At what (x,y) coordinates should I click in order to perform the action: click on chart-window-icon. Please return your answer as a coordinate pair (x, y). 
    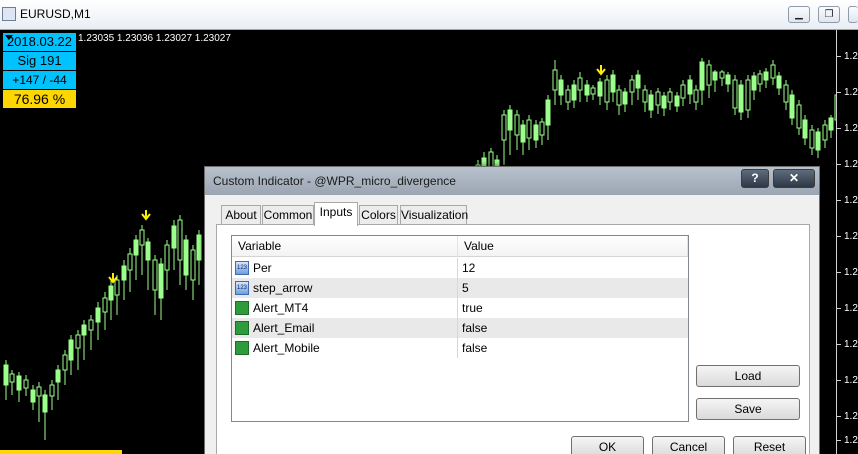
    Looking at the image, I should click on (9, 14).